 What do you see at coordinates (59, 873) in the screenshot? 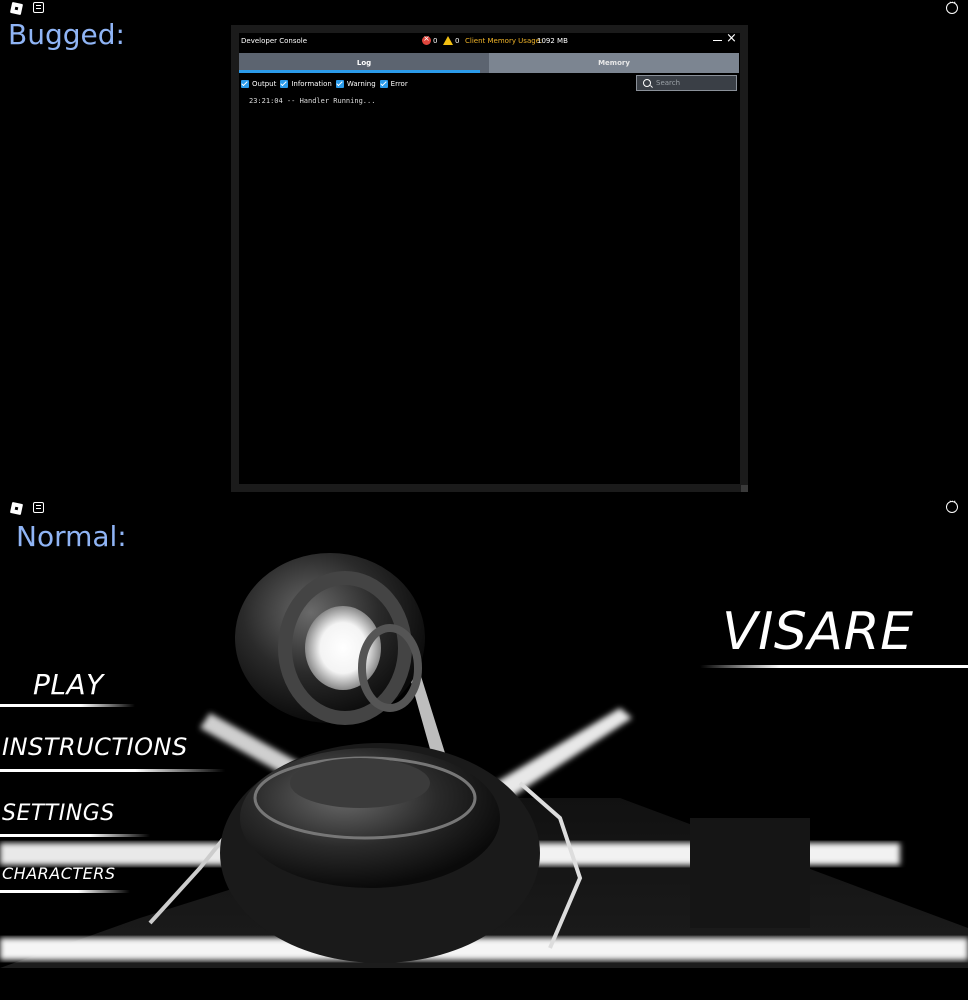
I see `menu-characters-label: CHARACTERS` at bounding box center [59, 873].